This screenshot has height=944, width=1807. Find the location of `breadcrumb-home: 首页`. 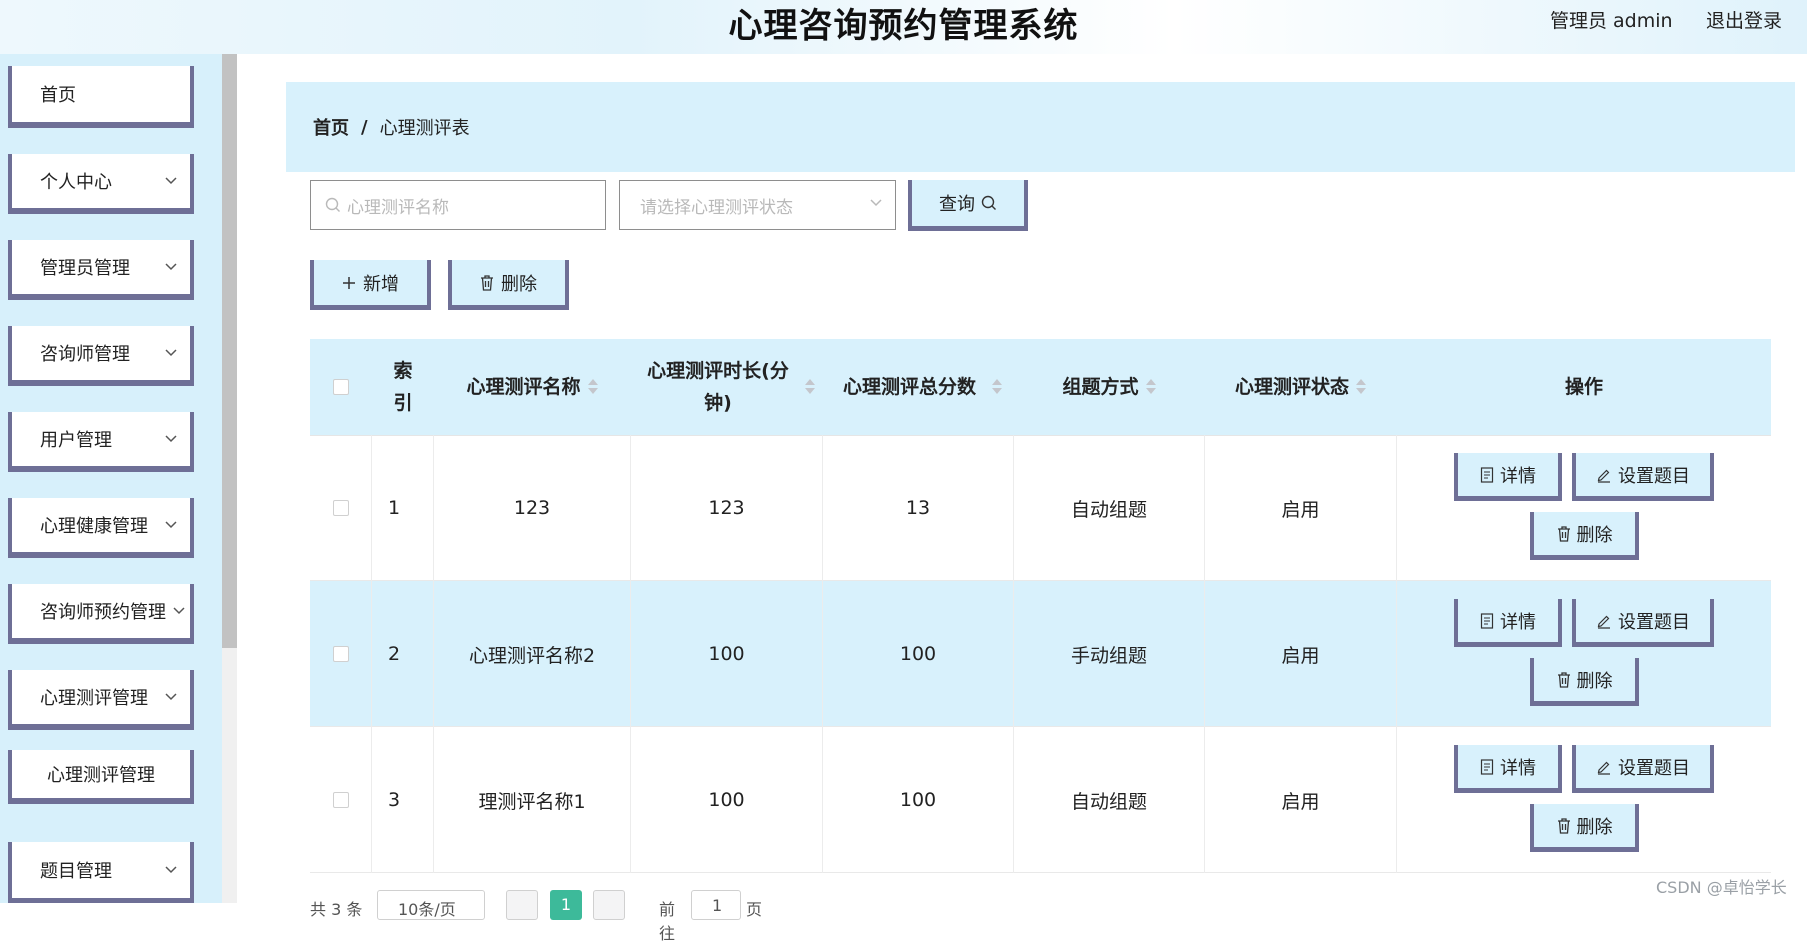

breadcrumb-home: 首页 is located at coordinates (331, 127).